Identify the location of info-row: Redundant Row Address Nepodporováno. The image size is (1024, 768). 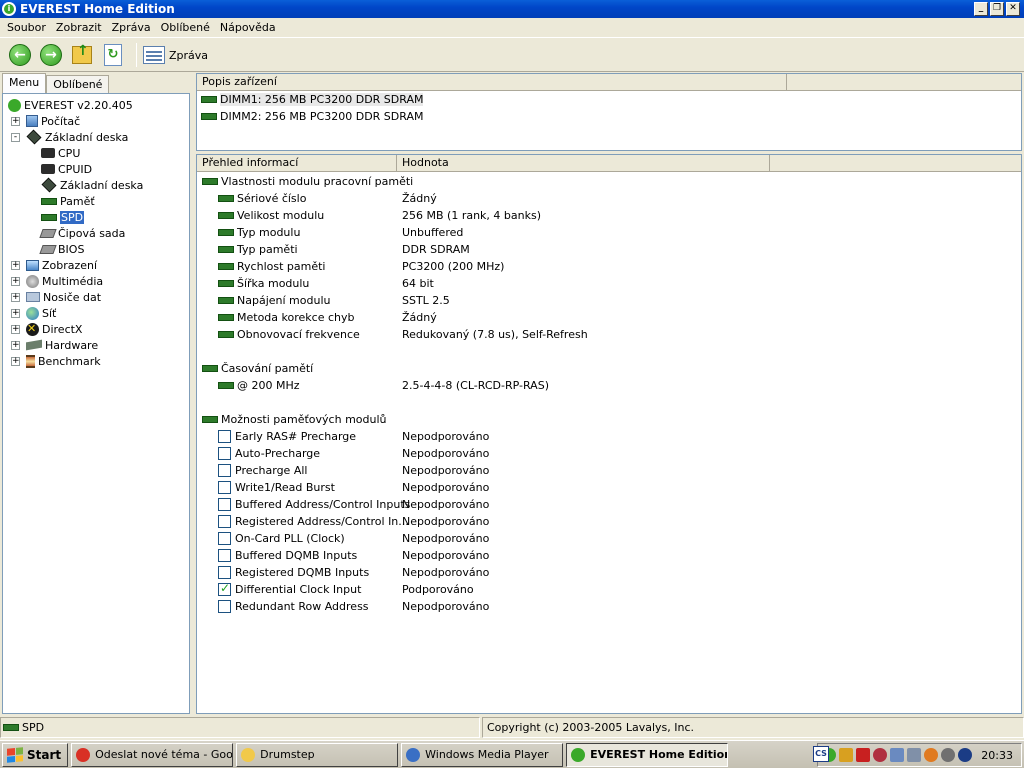
(609, 606).